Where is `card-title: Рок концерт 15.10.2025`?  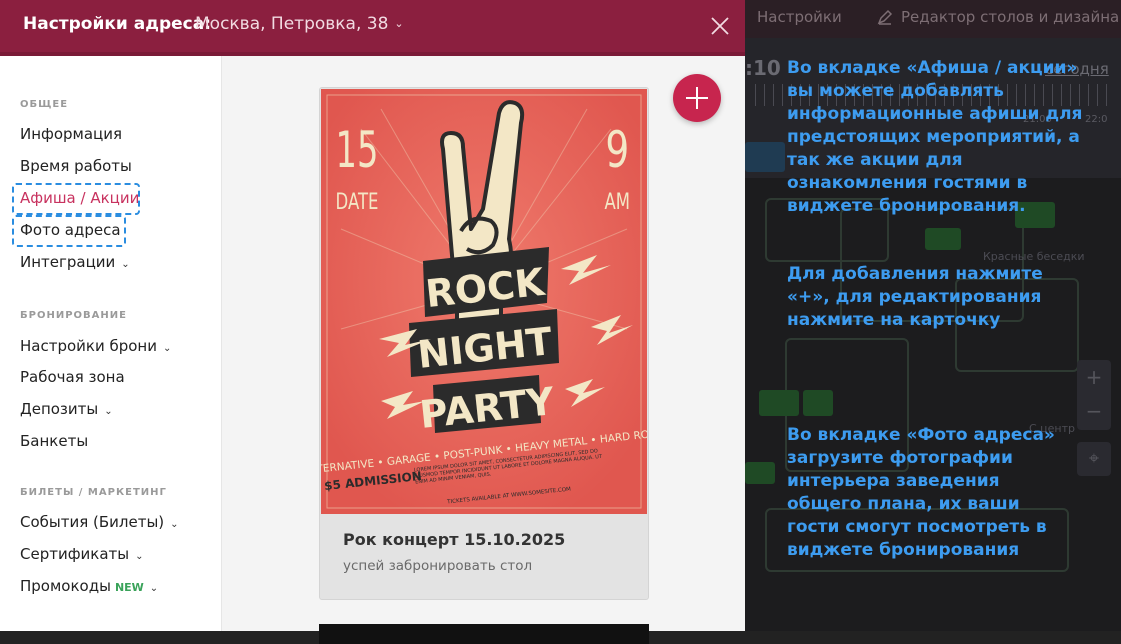
card-title: Рок концерт 15.10.2025 is located at coordinates (454, 539).